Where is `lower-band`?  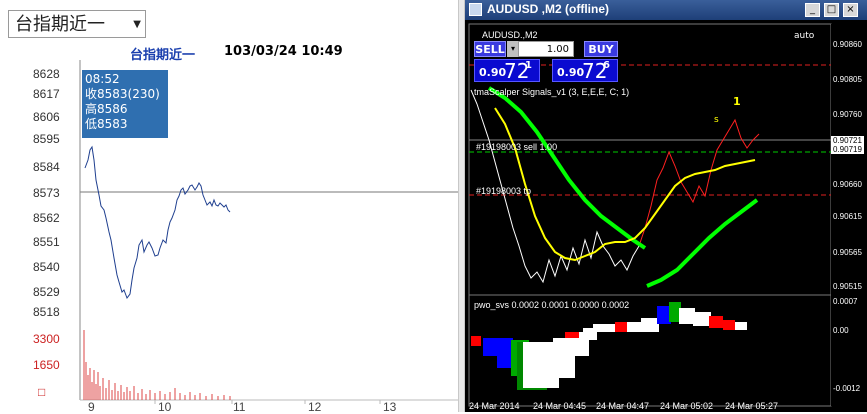
lower-band is located at coordinates (702, 243).